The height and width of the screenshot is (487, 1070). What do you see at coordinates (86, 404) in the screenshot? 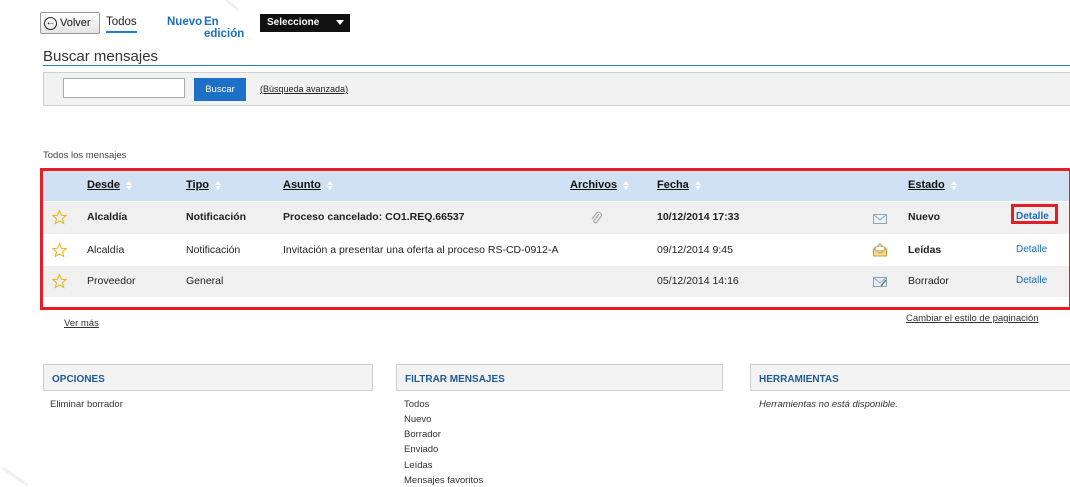
I see `options-item-delete-draft: Eliminar borrador` at bounding box center [86, 404].